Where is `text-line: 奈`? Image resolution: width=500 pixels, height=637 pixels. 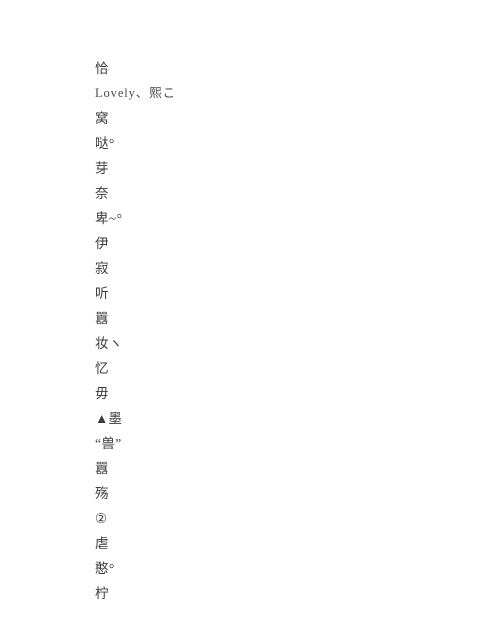 text-line: 奈 is located at coordinates (102, 193).